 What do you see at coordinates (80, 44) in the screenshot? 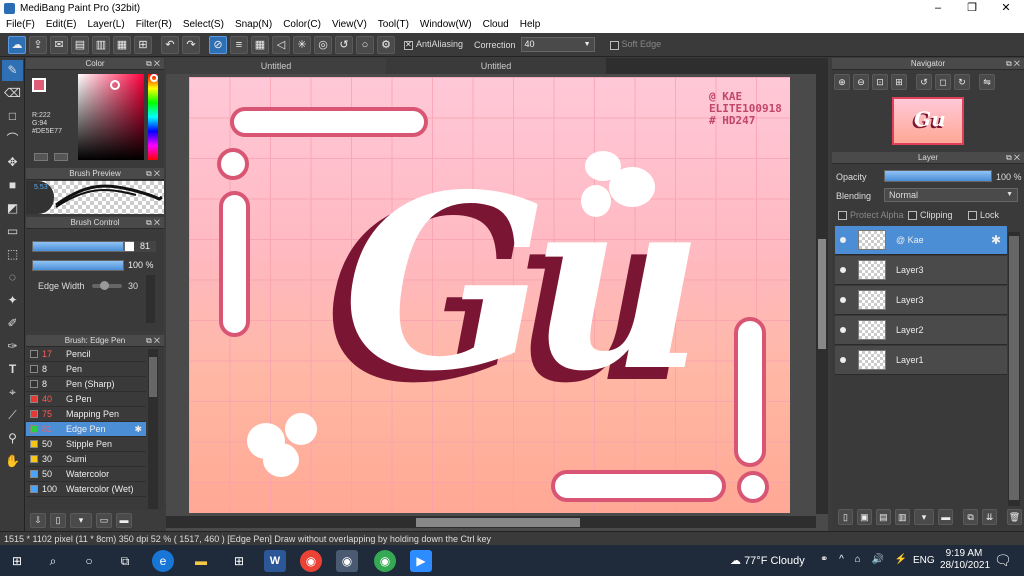
I see `page-icon: ▤` at bounding box center [80, 44].